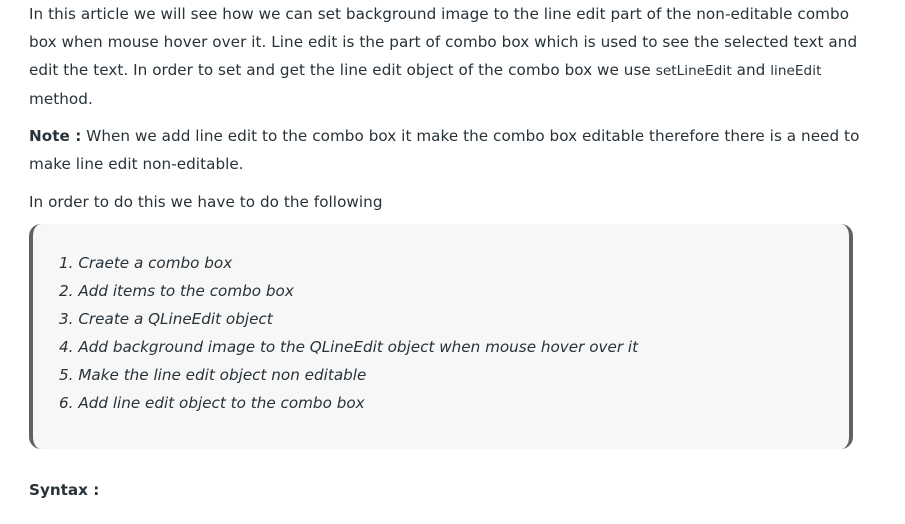 Image resolution: width=905 pixels, height=524 pixels. Describe the element at coordinates (55, 136) in the screenshot. I see `note-label: Note :` at that location.